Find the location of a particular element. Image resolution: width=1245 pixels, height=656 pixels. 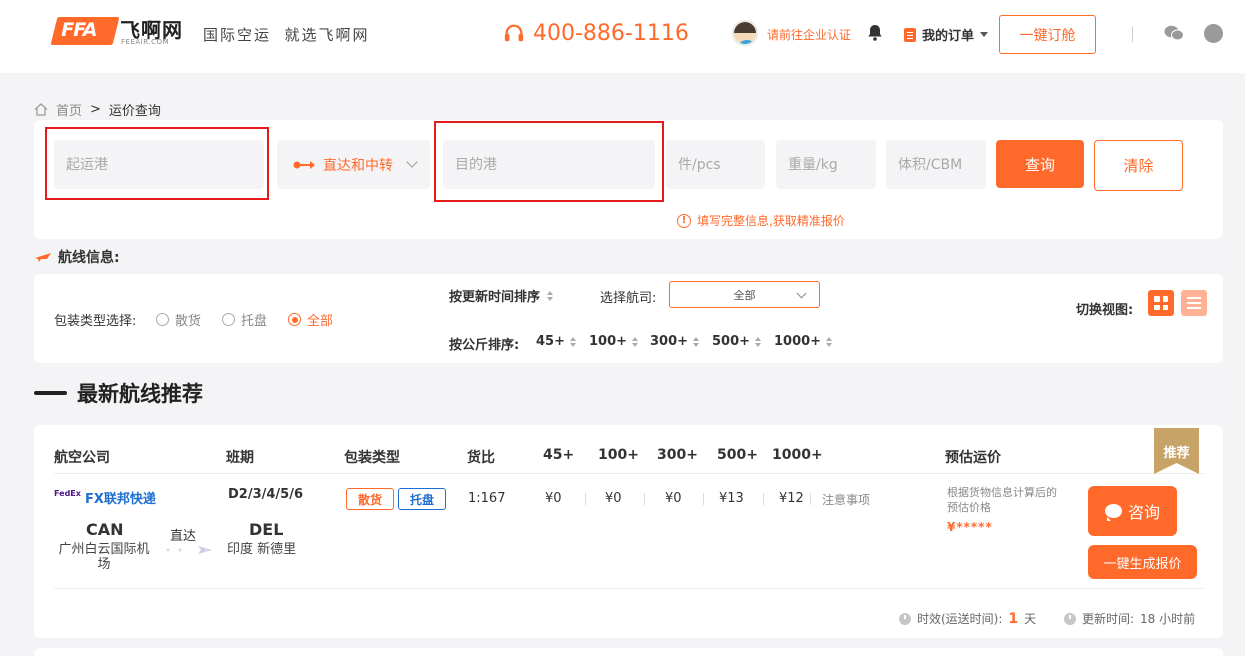

search-hint: ! 填写完整信息,获取精准报价 is located at coordinates (761, 220).